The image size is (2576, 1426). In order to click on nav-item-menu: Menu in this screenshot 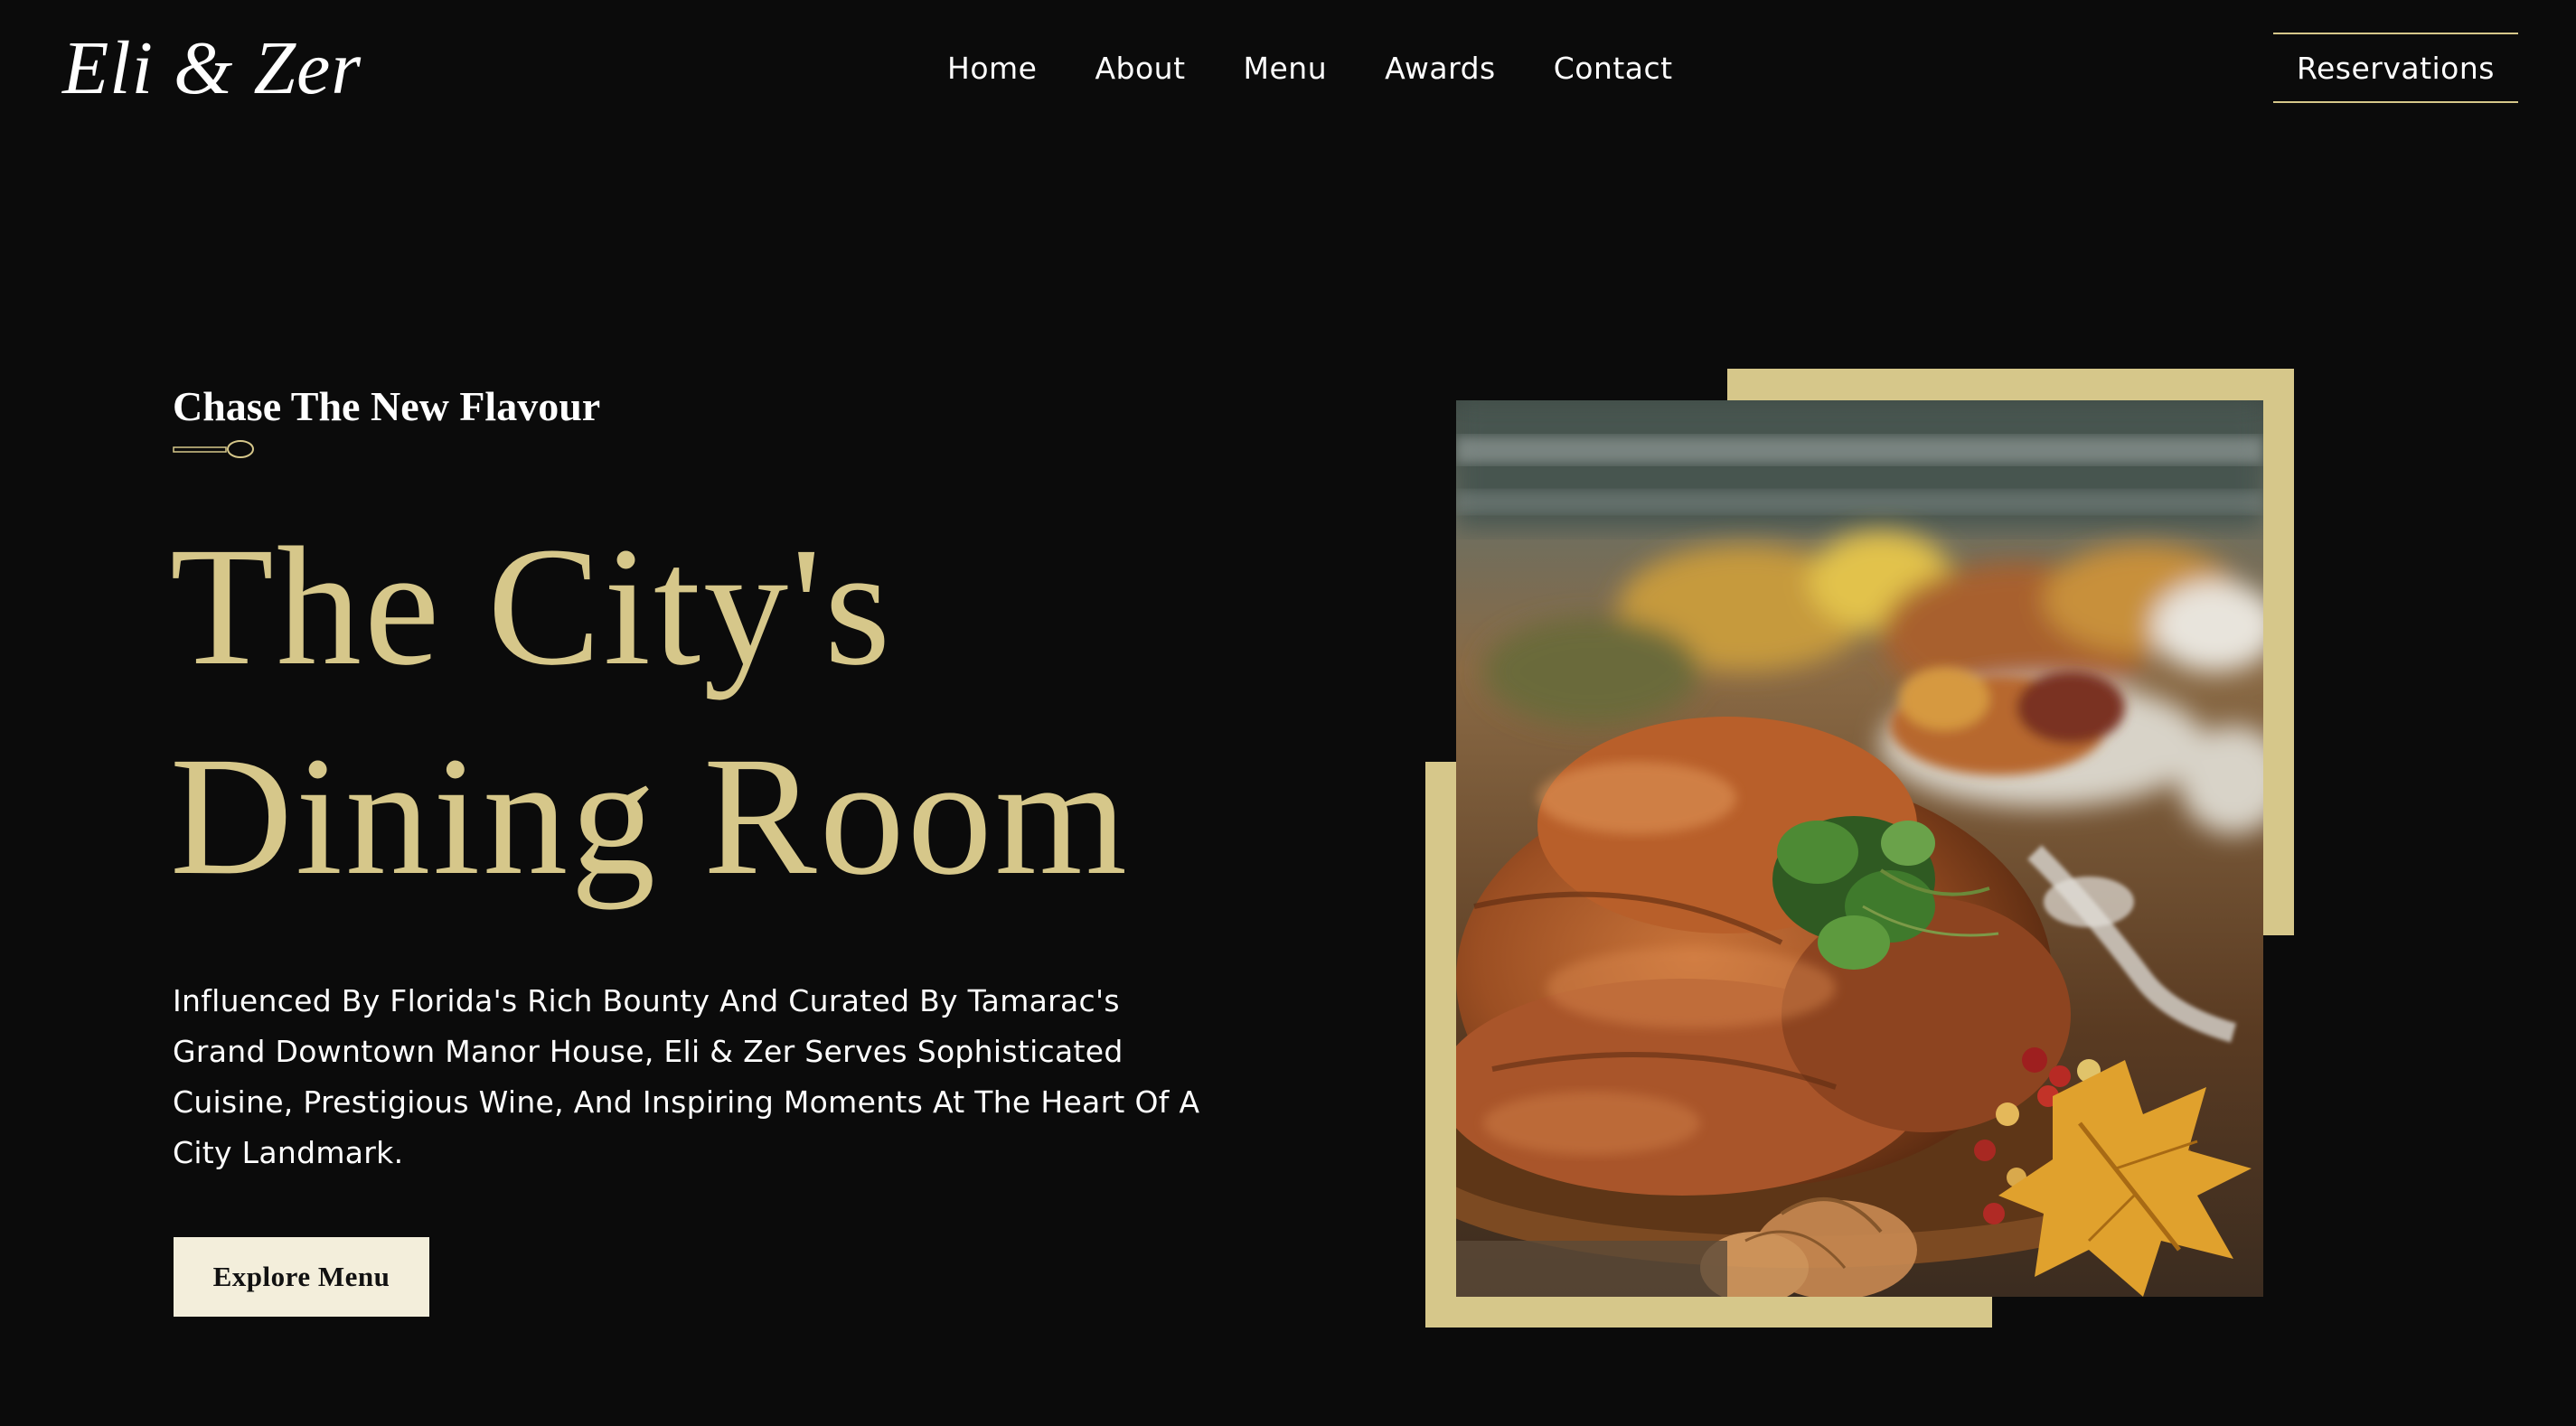, I will do `click(1286, 68)`.